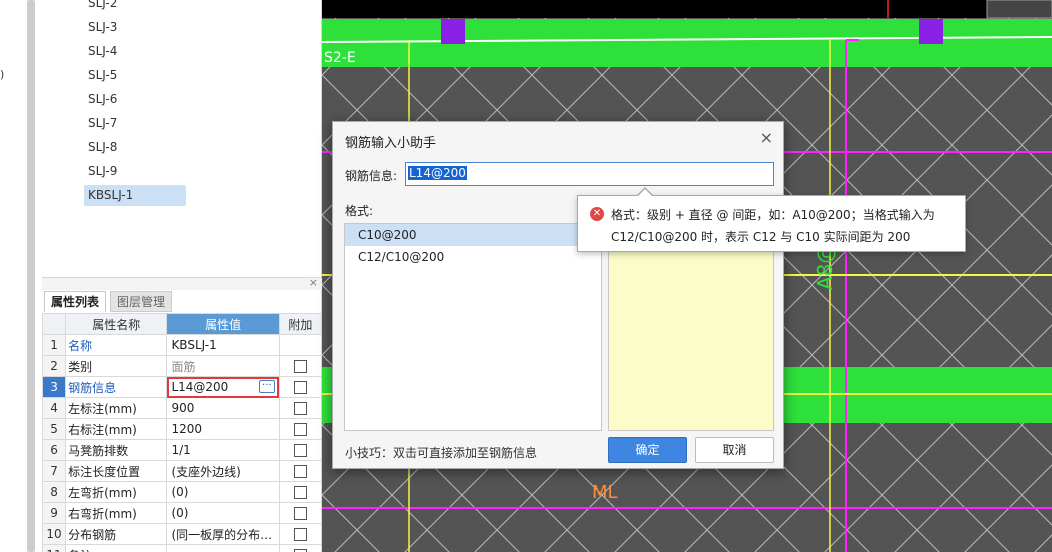  Describe the element at coordinates (473, 327) in the screenshot. I see `format-list: C10@200 C12/C10@200` at that location.